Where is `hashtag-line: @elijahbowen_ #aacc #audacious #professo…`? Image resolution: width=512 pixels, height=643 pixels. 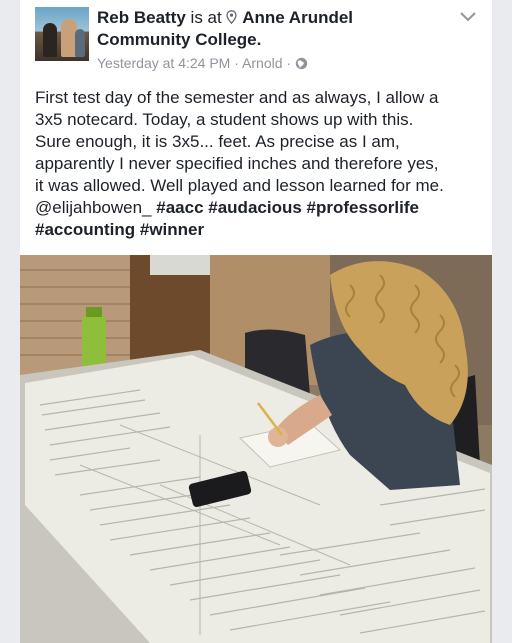
hashtag-line: @elijahbowen_ #aacc #audacious #professo… is located at coordinates (260, 208).